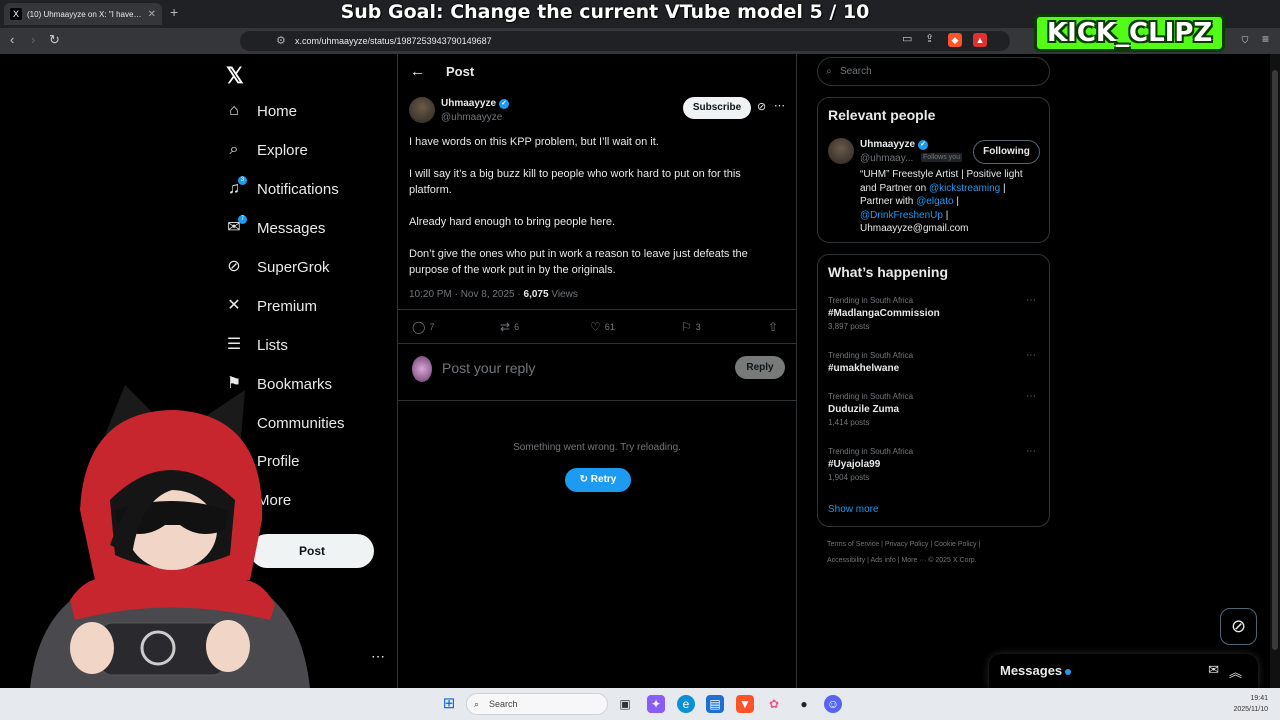 The height and width of the screenshot is (720, 1280). What do you see at coordinates (717, 108) in the screenshot?
I see `subscribe-button: Subscribe` at bounding box center [717, 108].